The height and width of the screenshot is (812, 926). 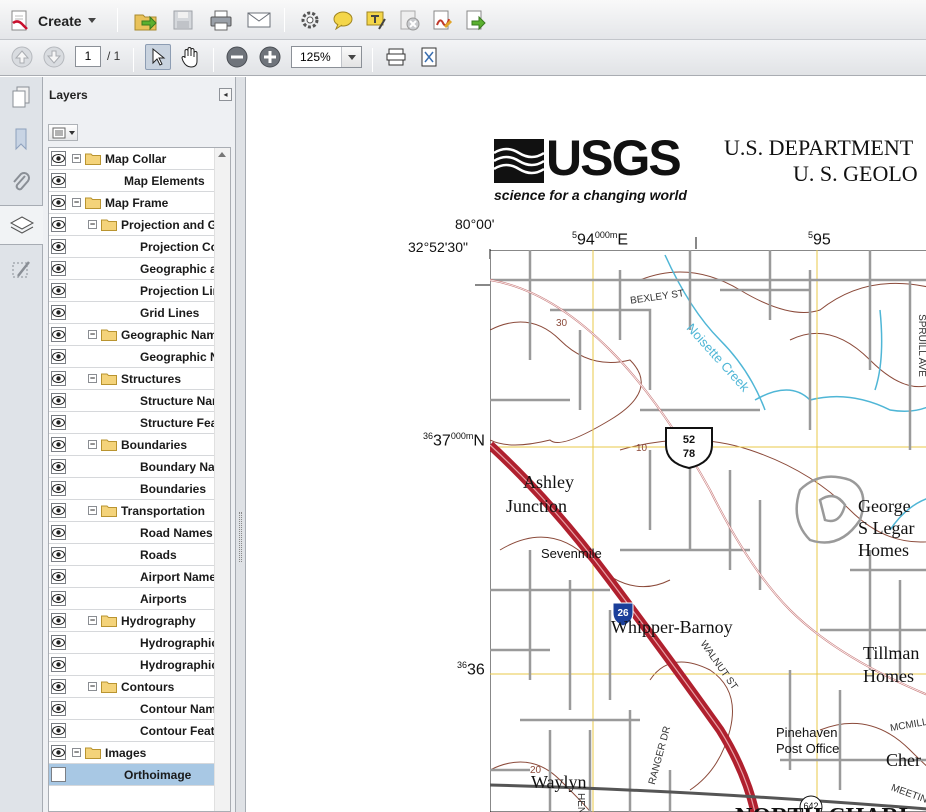 I want to click on print-button, so click(x=221, y=20).